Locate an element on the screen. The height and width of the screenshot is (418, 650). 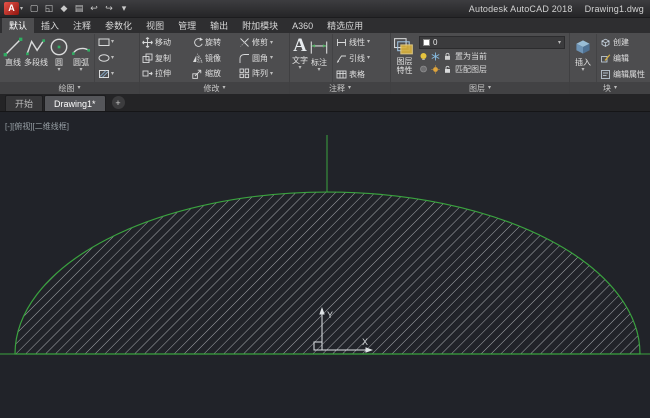
ribbon-tab-output: 输出 is located at coordinates (219, 25).